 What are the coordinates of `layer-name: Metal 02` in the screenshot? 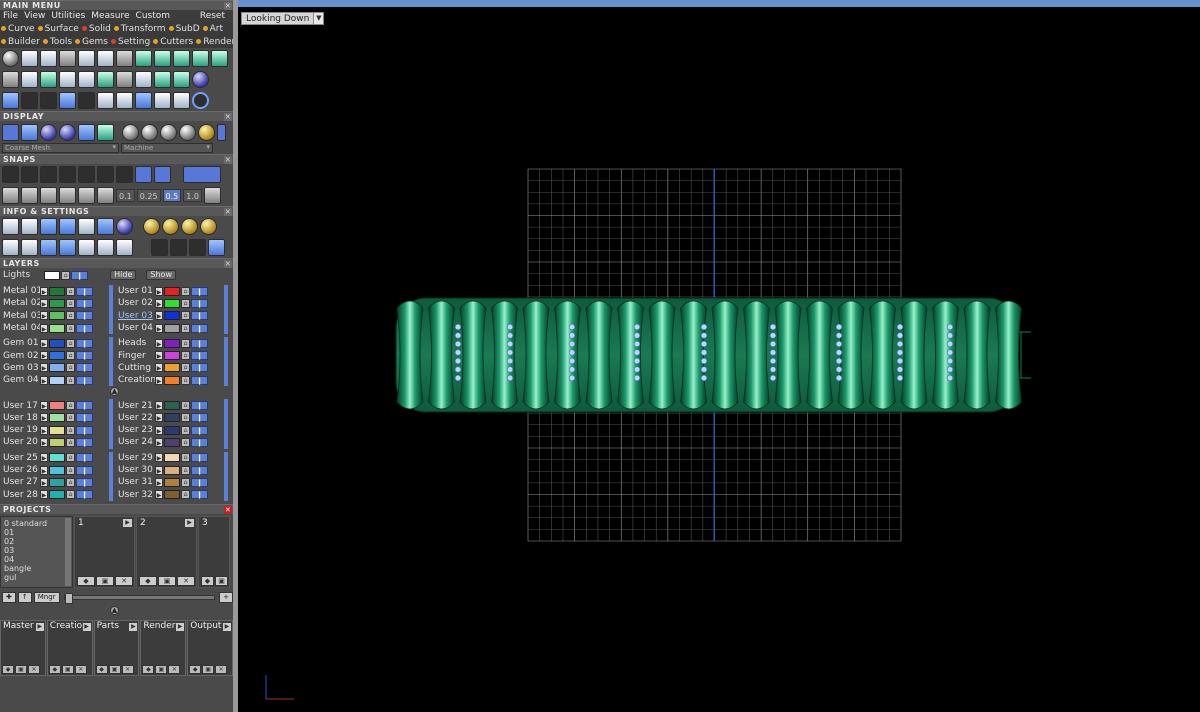 It's located at (20, 303).